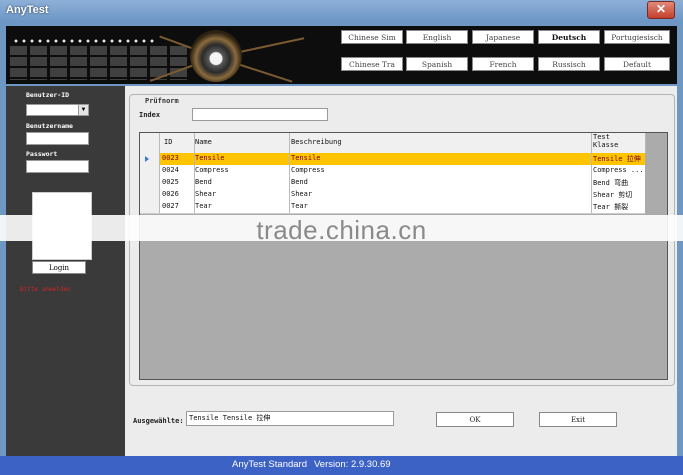 The height and width of the screenshot is (475, 683). I want to click on user-id-label: Benutzer-ID, so click(48, 95).